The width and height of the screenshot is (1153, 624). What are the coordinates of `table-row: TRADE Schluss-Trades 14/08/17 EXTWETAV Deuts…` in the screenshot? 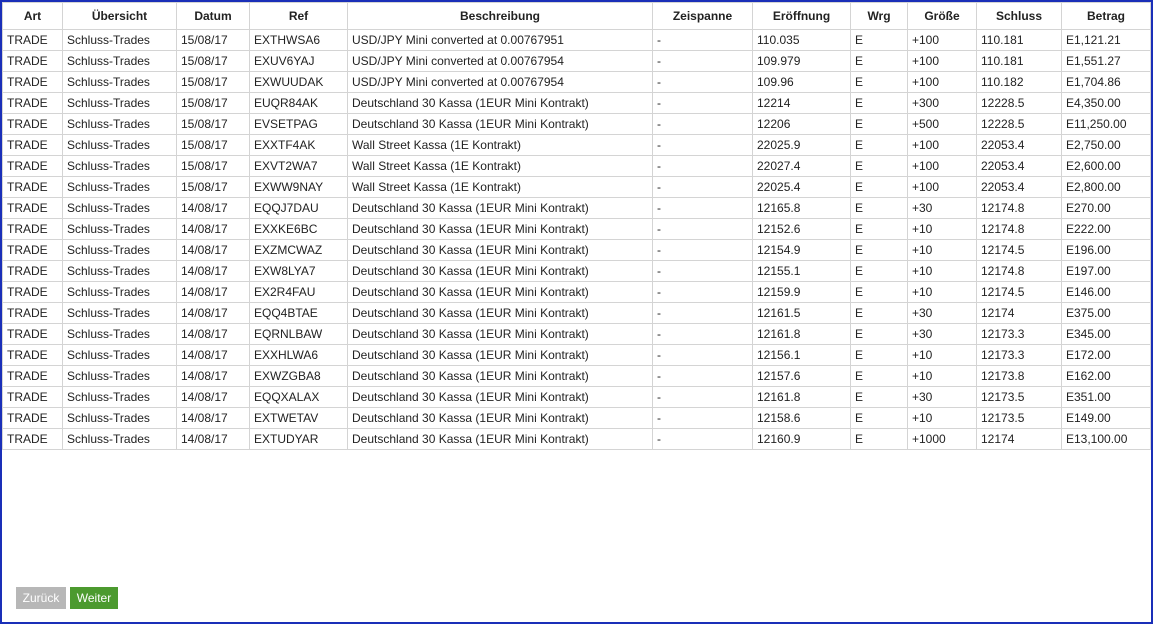 It's located at (576, 418).